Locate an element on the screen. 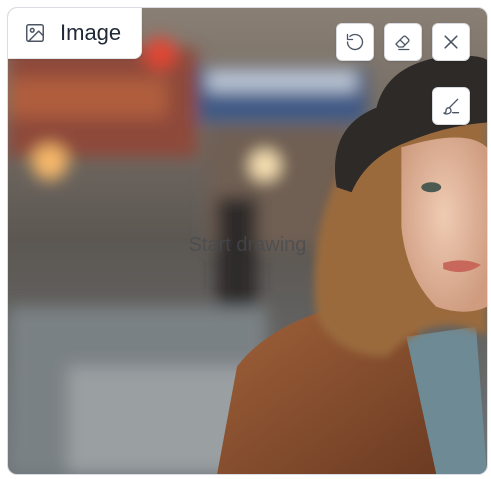 The height and width of the screenshot is (479, 491). undo-icon is located at coordinates (355, 42).